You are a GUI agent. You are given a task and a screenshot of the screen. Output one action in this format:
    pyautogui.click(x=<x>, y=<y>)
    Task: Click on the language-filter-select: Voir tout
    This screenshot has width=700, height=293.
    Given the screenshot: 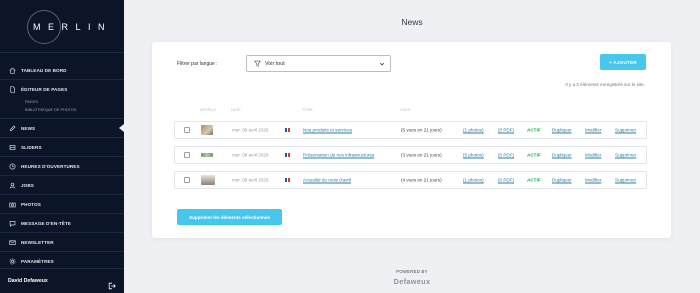 What is the action you would take?
    pyautogui.click(x=318, y=63)
    